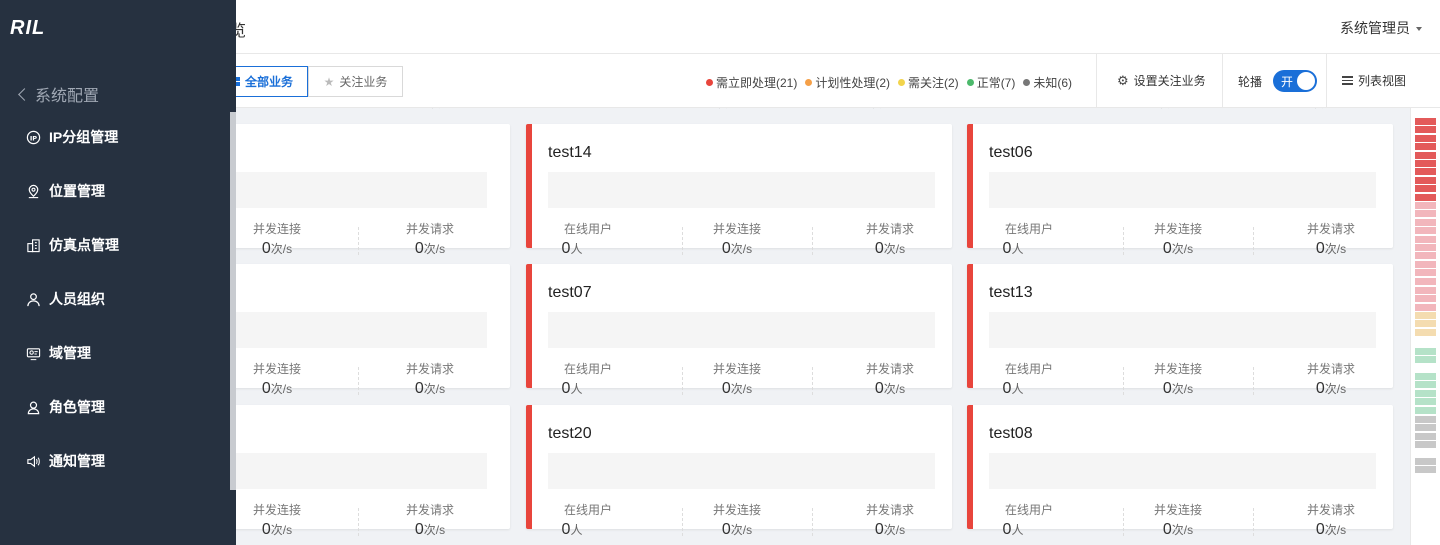  I want to click on legend-planned: 计划性处理(2), so click(847, 82).